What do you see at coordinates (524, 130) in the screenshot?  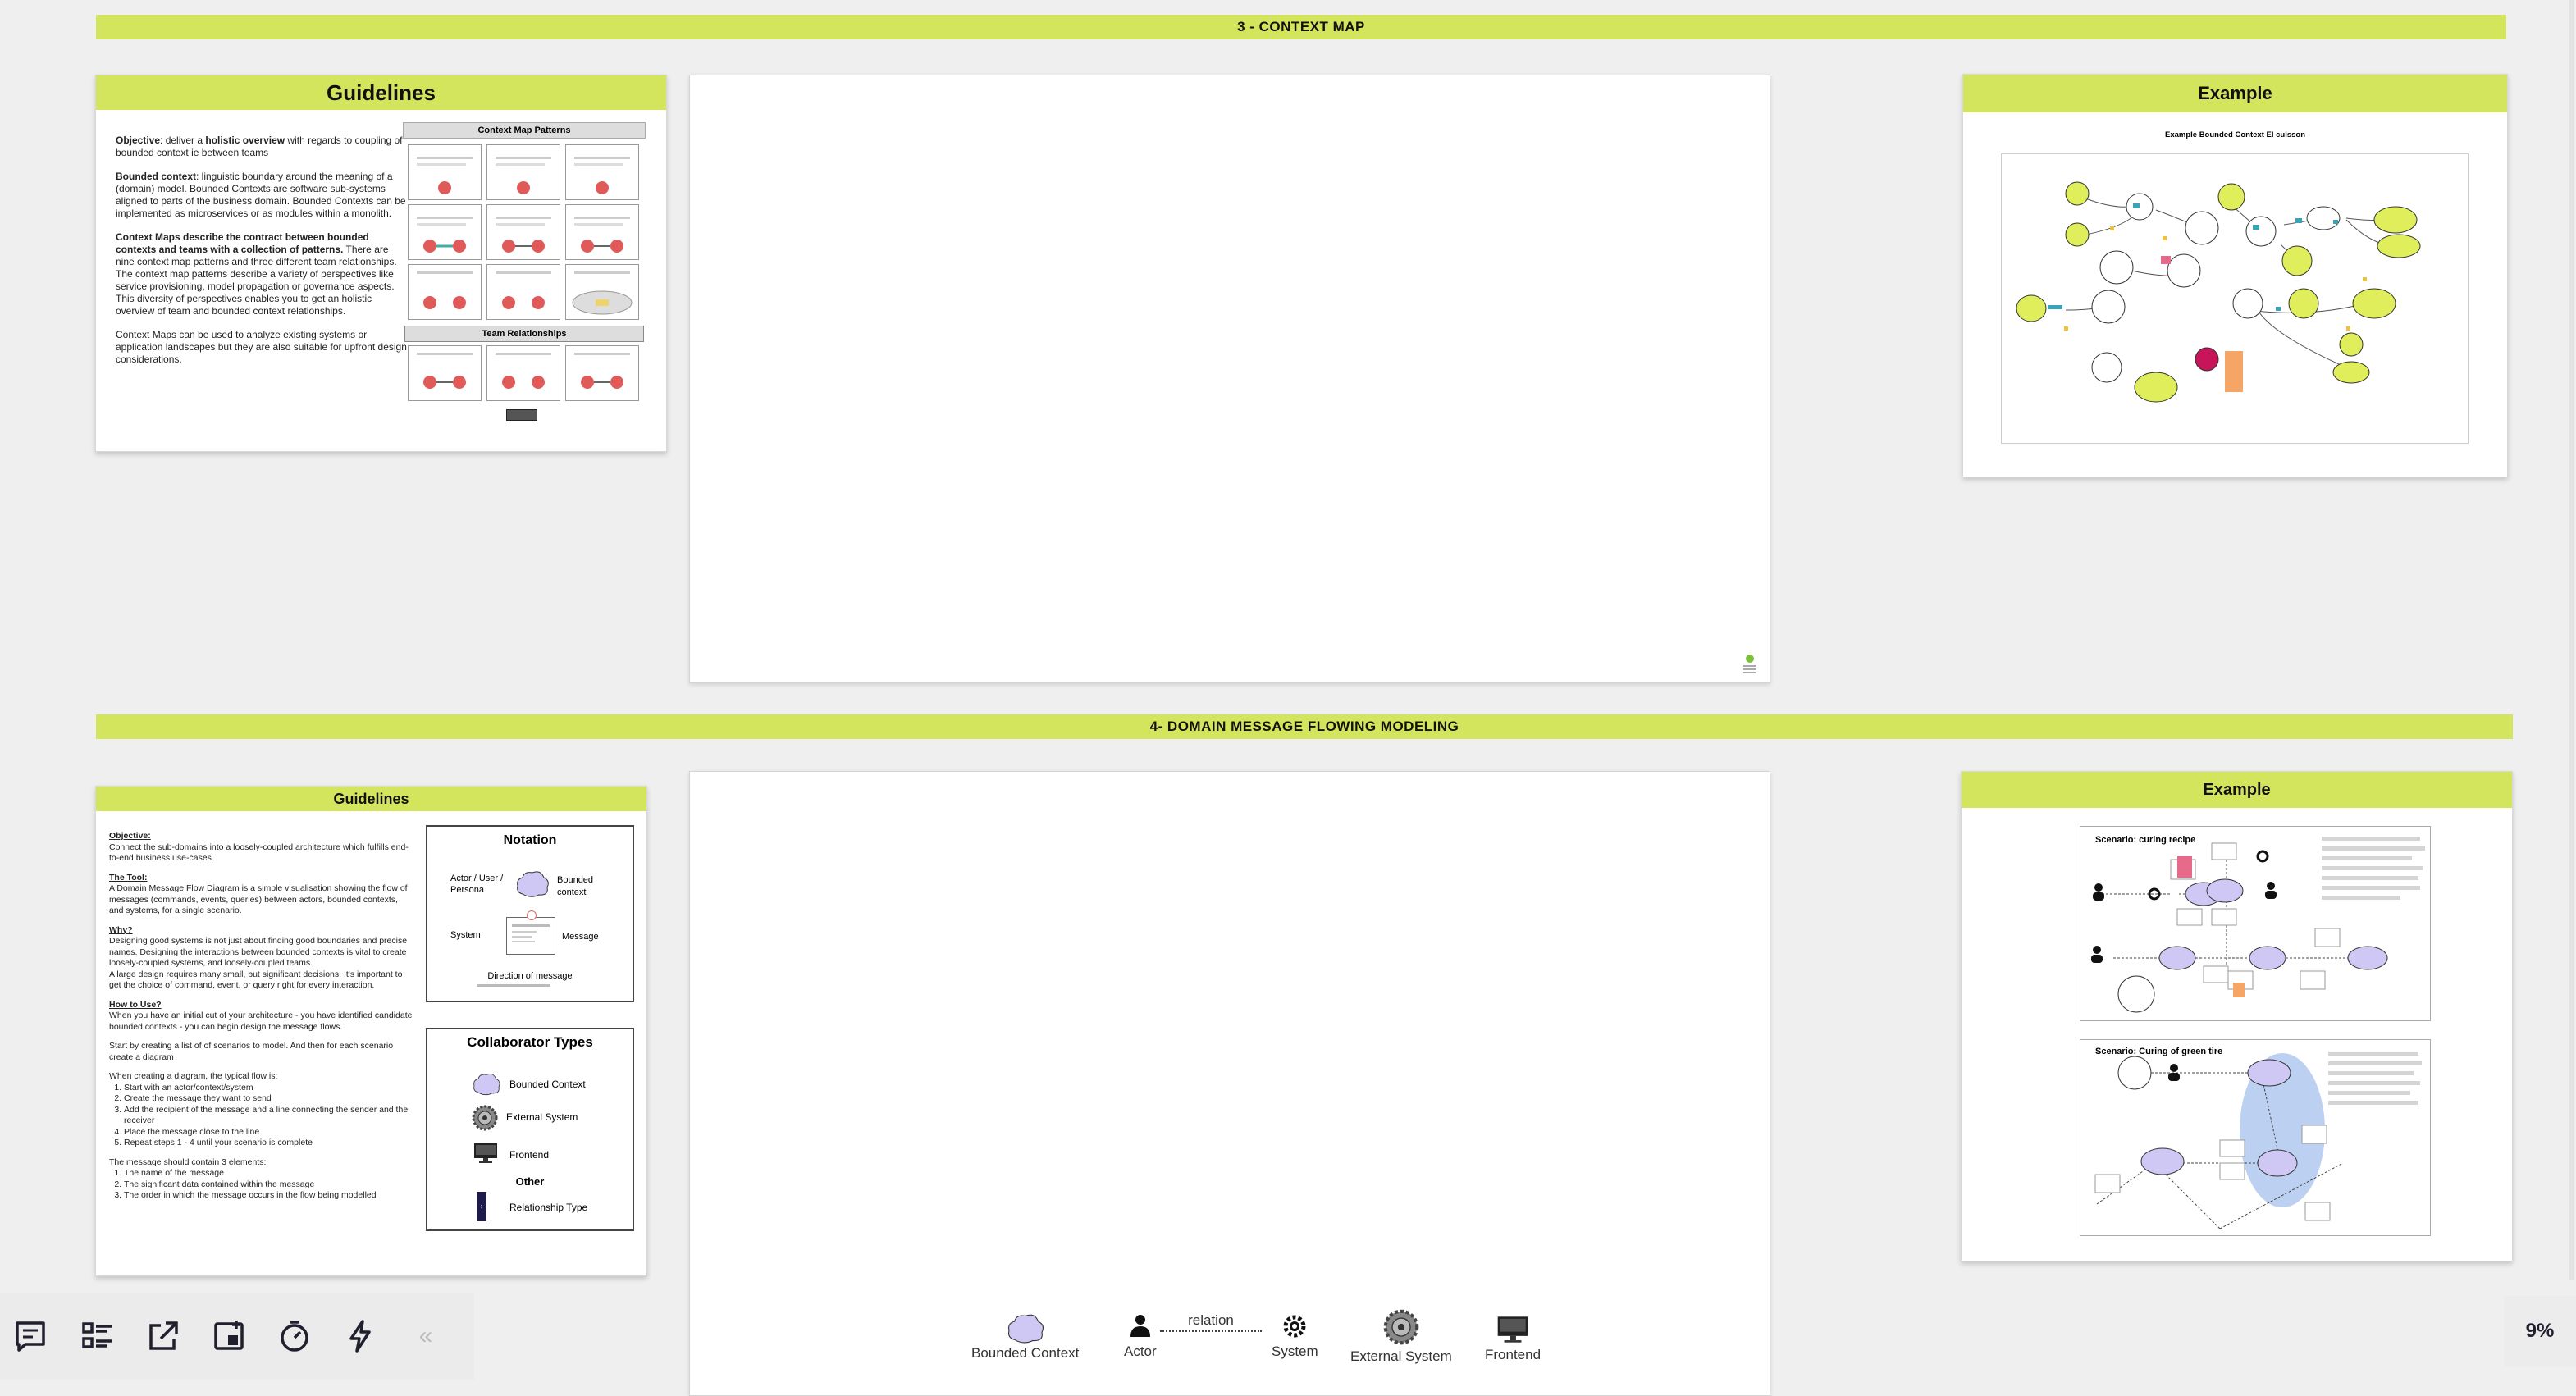 I see `patterns-title: Context Map Patterns` at bounding box center [524, 130].